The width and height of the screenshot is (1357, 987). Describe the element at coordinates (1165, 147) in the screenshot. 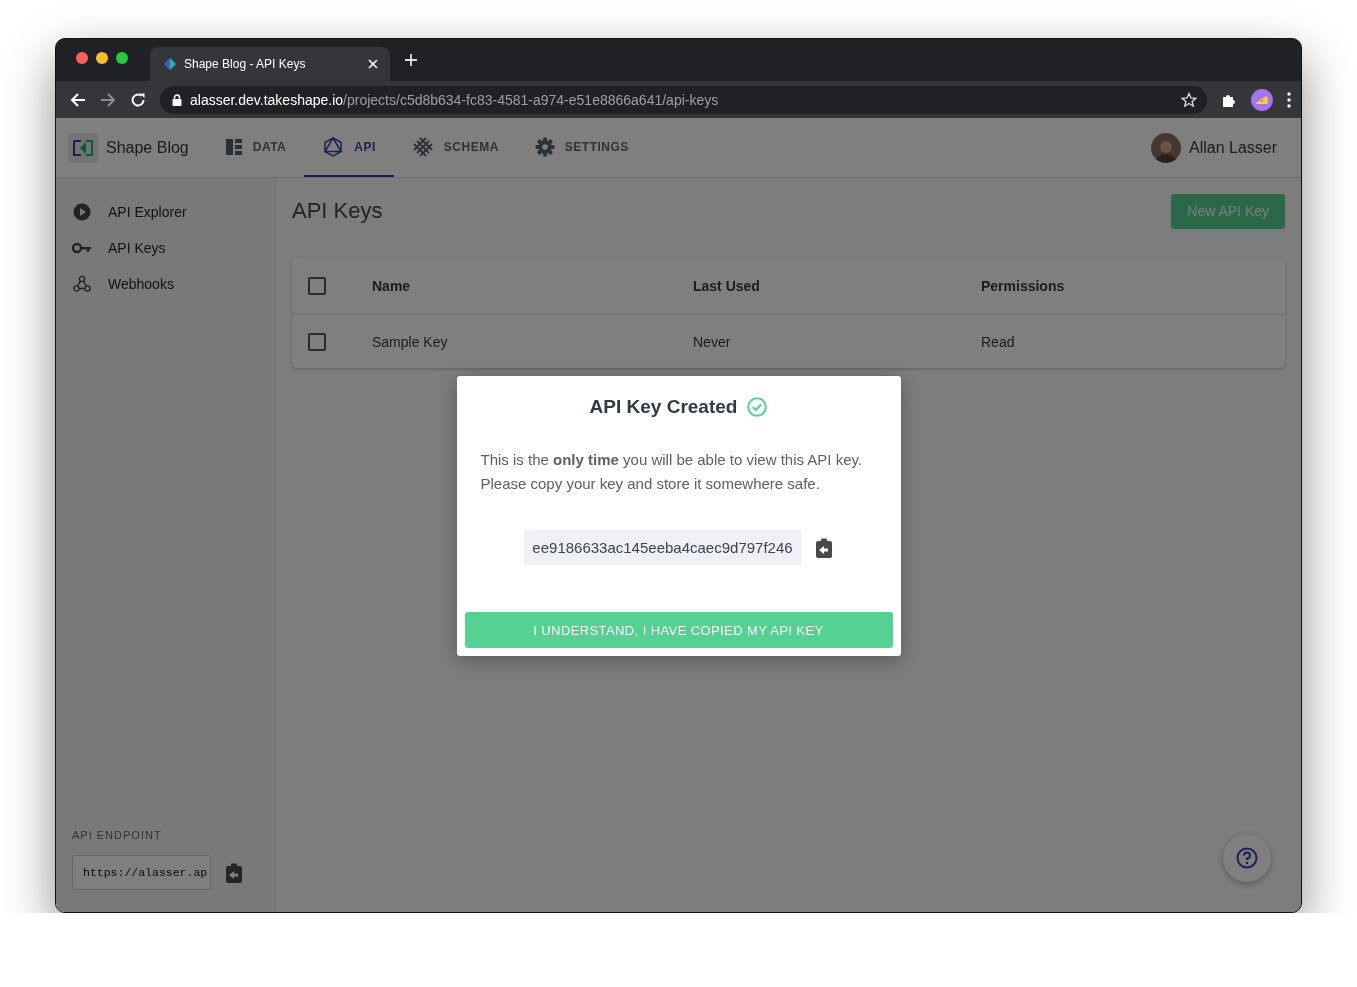

I see `avatar` at that location.